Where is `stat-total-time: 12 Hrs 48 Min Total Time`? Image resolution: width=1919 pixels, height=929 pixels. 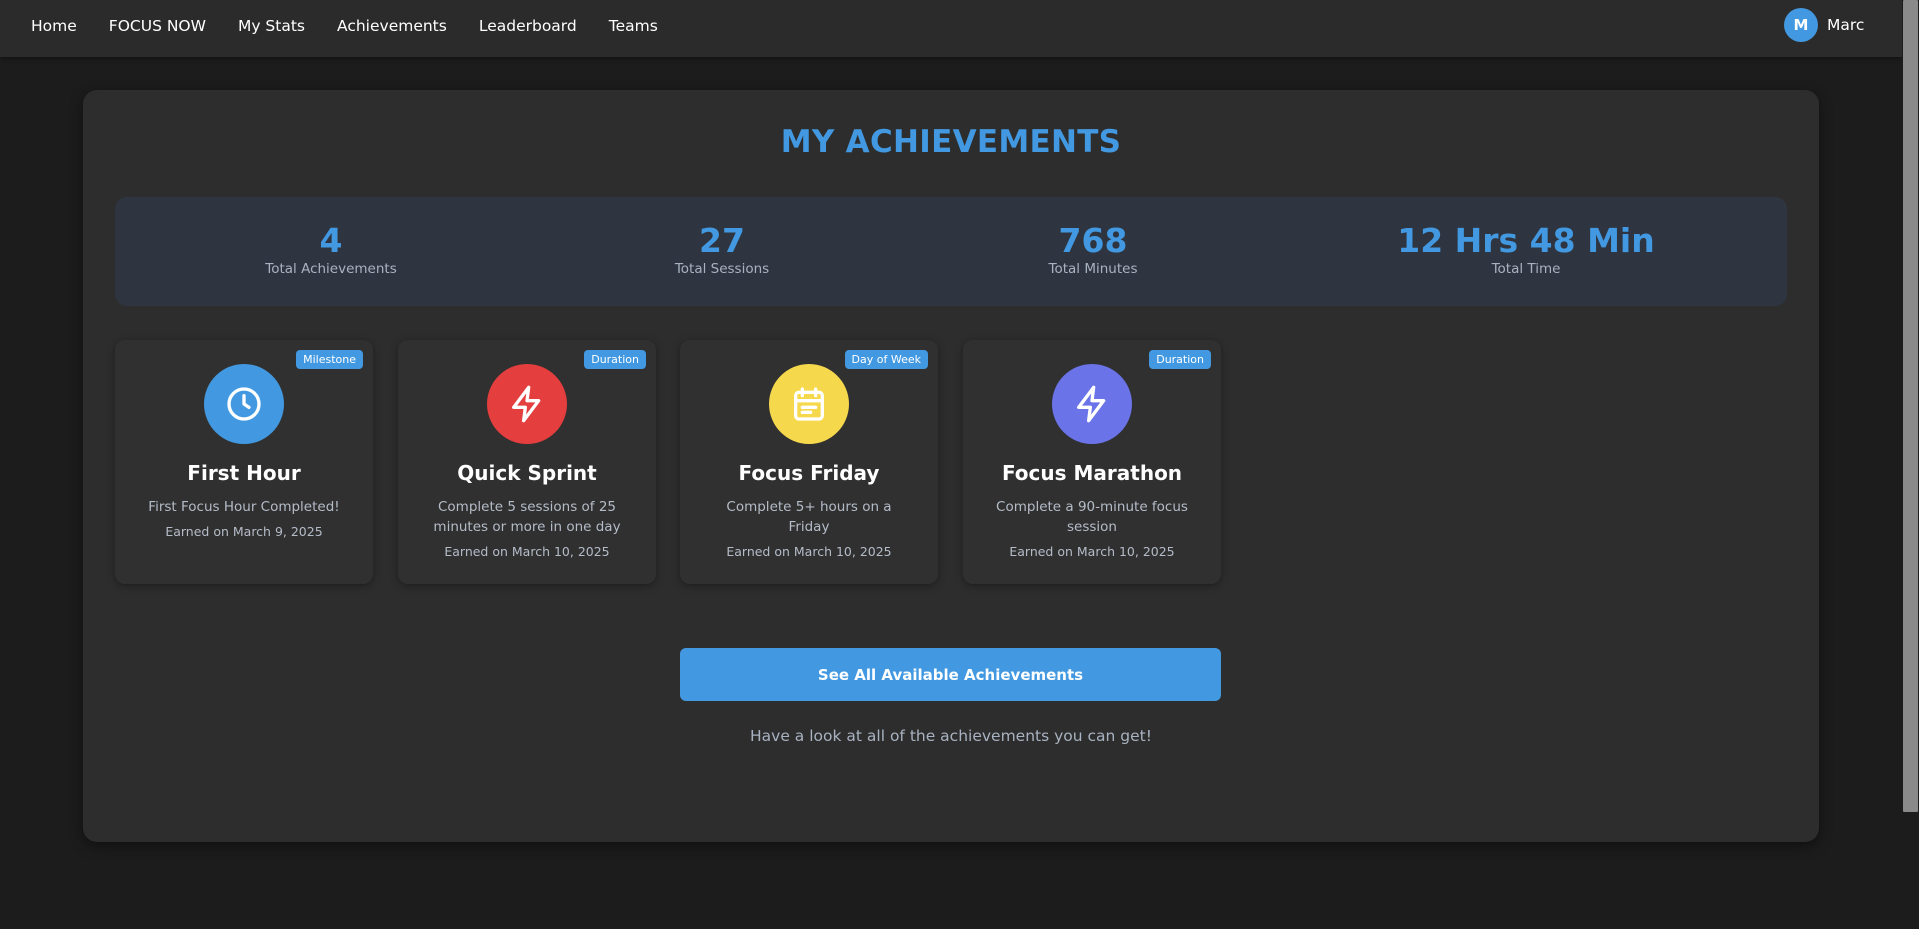 stat-total-time: 12 Hrs 48 Min Total Time is located at coordinates (1526, 249).